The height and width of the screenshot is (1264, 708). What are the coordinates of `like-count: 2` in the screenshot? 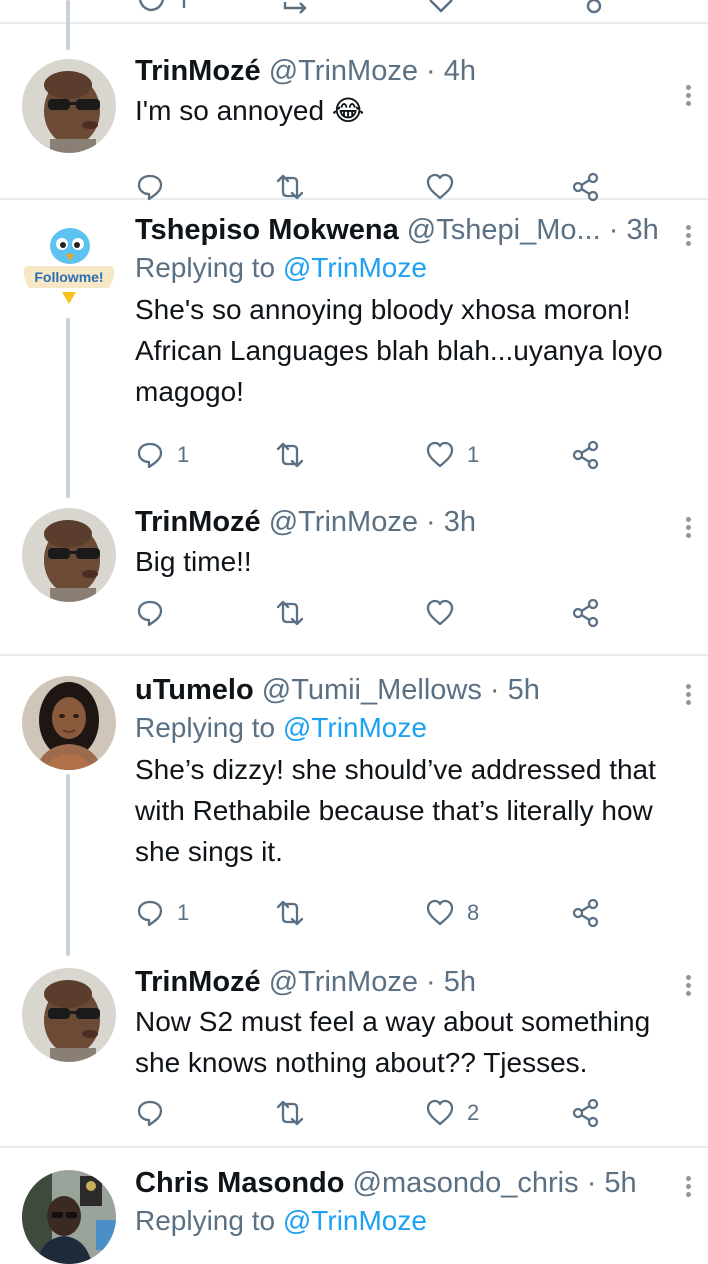 It's located at (473, 1112).